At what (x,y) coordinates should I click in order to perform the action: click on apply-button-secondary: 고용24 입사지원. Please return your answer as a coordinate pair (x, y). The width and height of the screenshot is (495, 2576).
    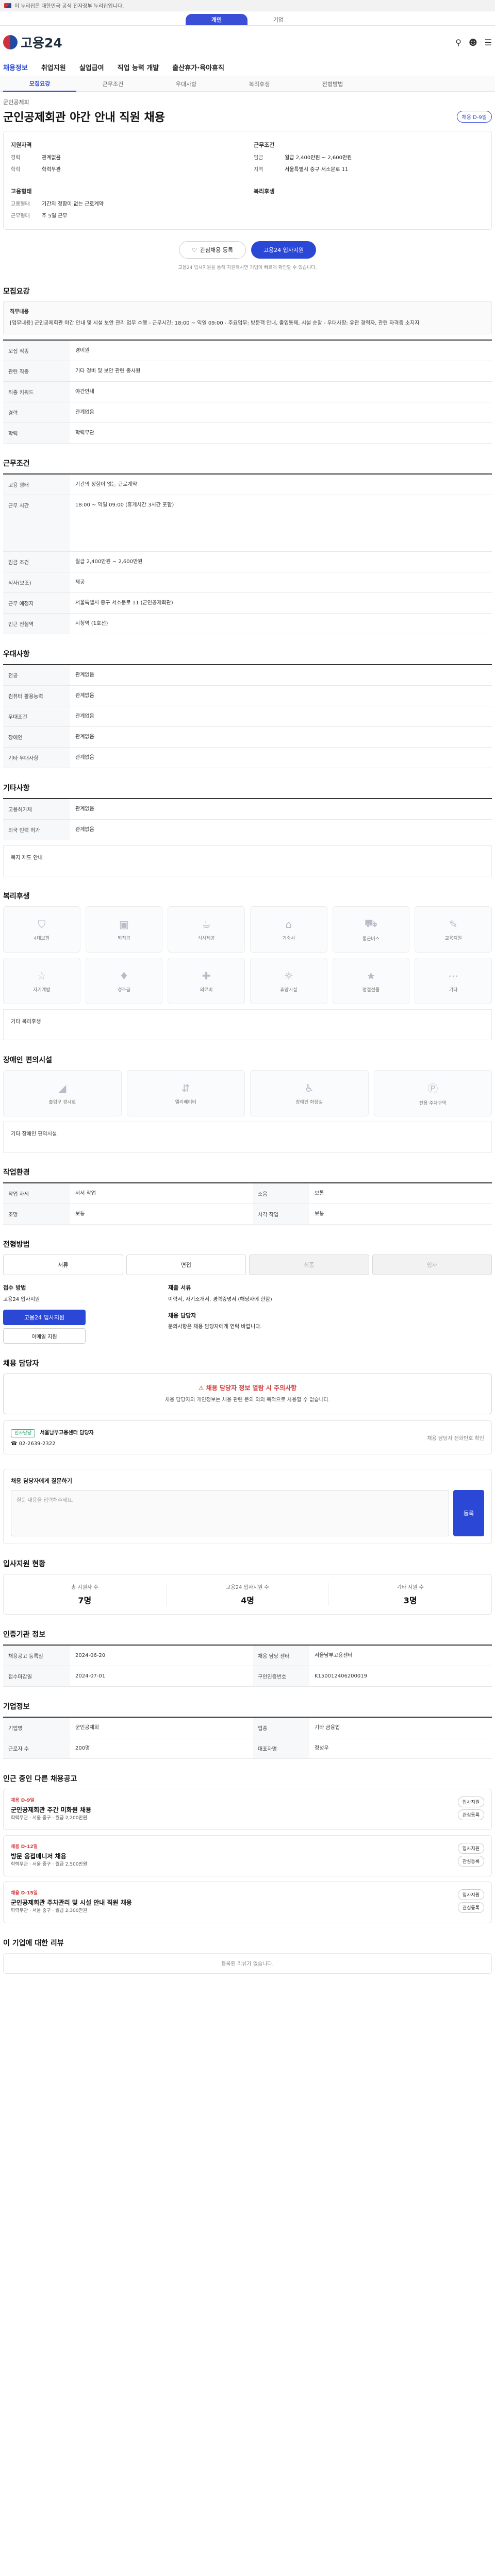
    Looking at the image, I should click on (45, 1318).